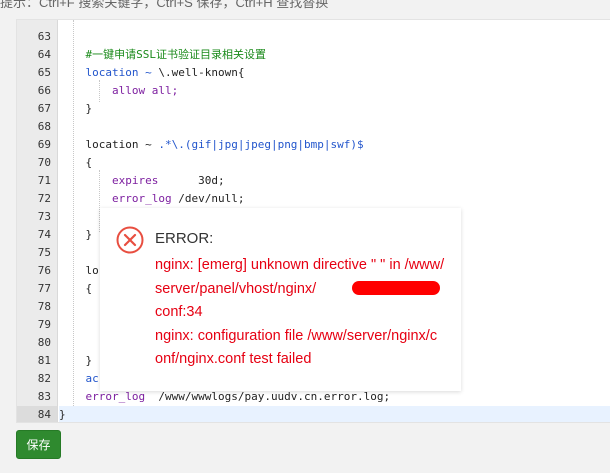 This screenshot has height=473, width=610. What do you see at coordinates (44, 324) in the screenshot?
I see `line-number: 79` at bounding box center [44, 324].